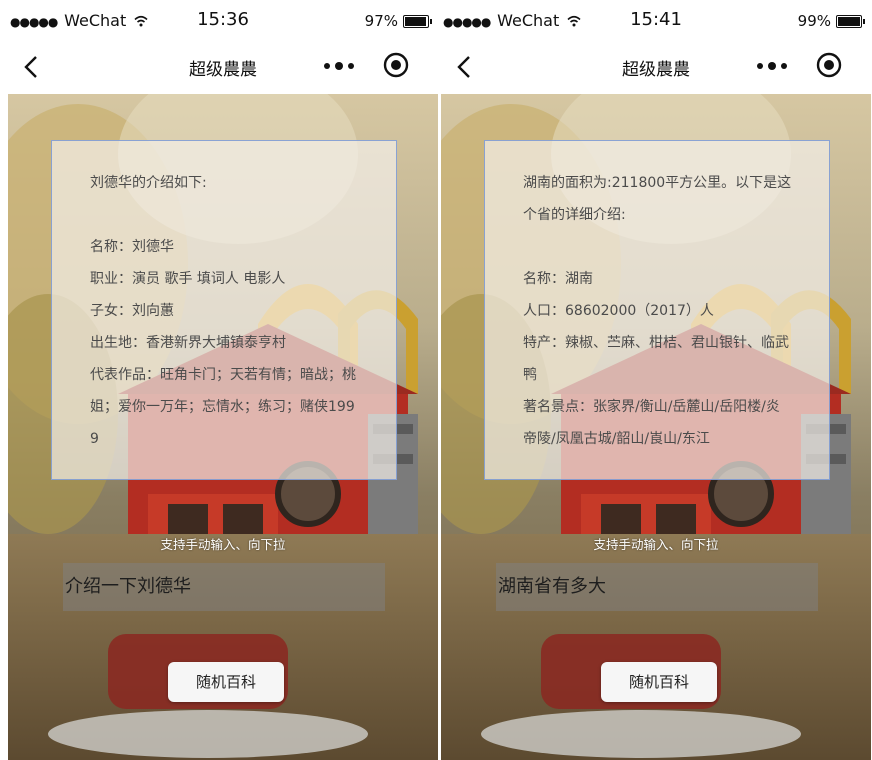 The width and height of the screenshot is (872, 760). I want to click on answer-line: 名称：湖南, so click(558, 279).